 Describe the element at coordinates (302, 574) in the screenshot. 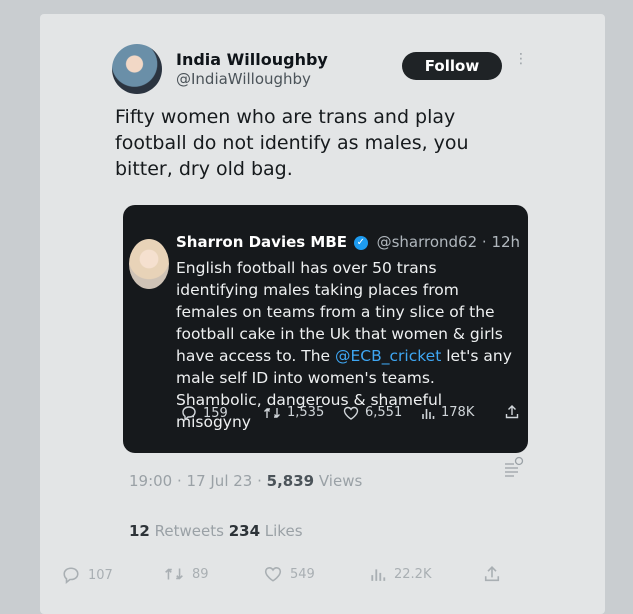

I see `bottom-like-count: 549` at that location.